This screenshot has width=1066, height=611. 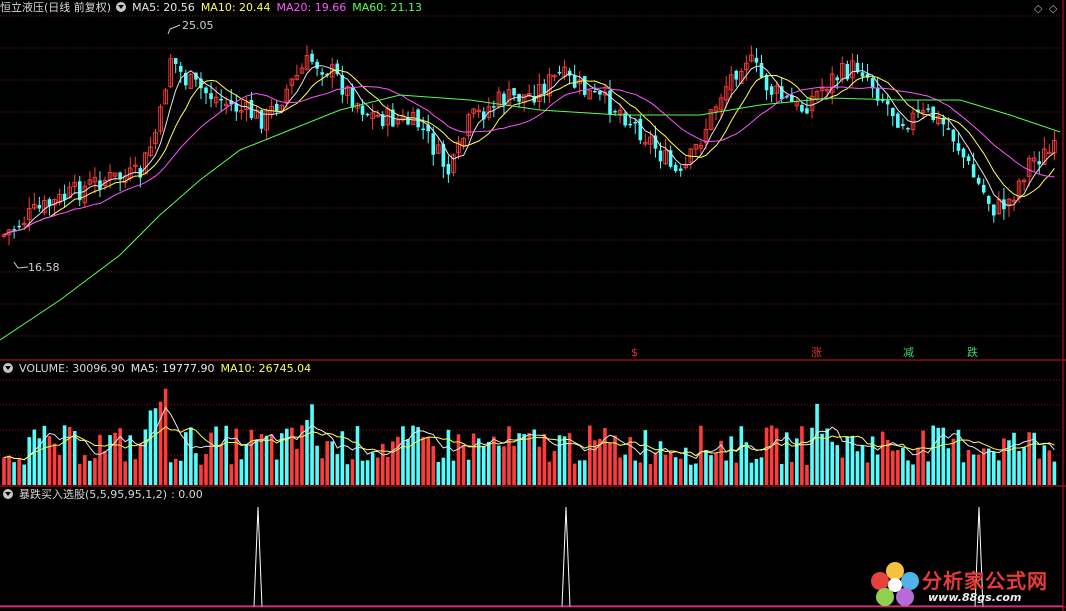 What do you see at coordinates (816, 352) in the screenshot?
I see `signal-rise: 涨` at bounding box center [816, 352].